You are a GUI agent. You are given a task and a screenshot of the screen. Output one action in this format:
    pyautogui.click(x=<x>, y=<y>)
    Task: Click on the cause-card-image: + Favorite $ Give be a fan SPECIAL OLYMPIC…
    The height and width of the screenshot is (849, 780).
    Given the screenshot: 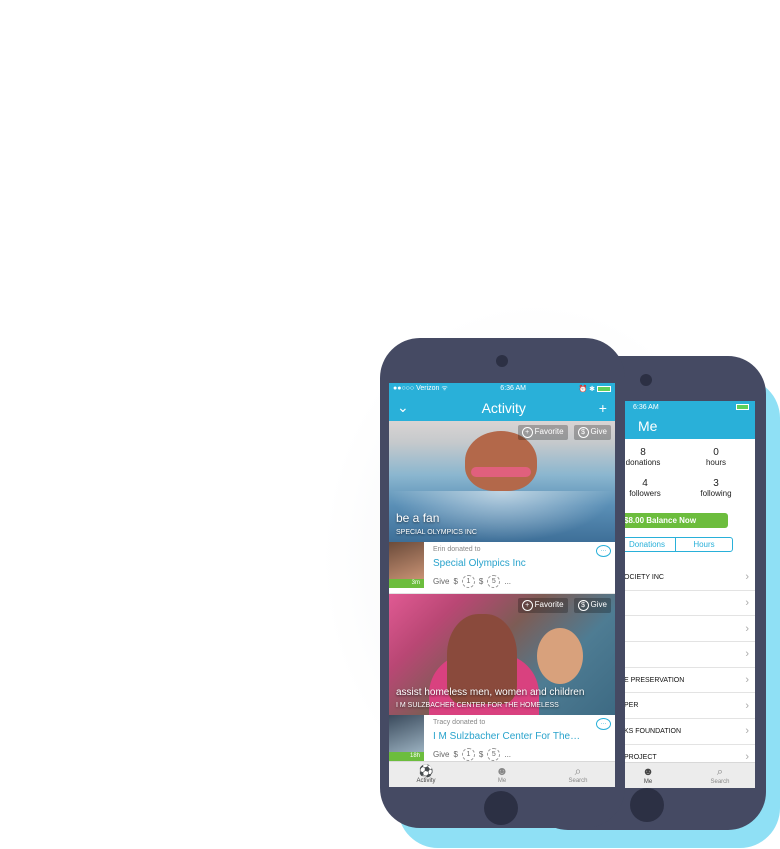 What is the action you would take?
    pyautogui.click(x=502, y=481)
    